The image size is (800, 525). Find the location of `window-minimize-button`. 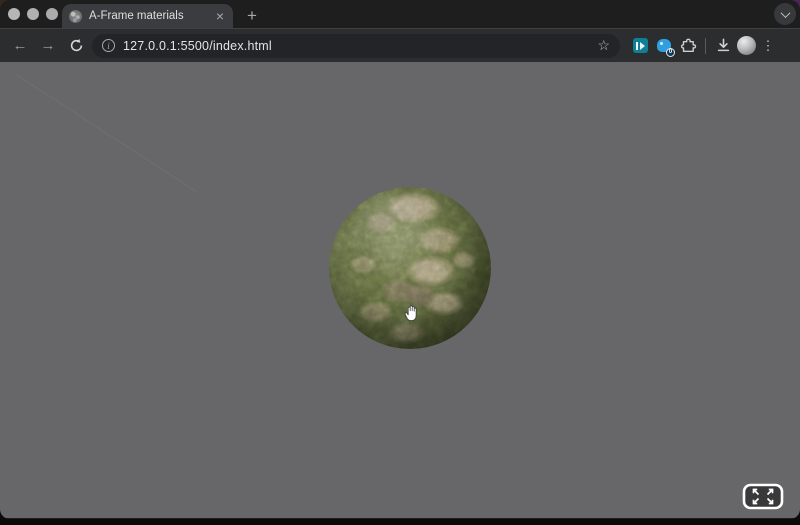

window-minimize-button is located at coordinates (33, 14).